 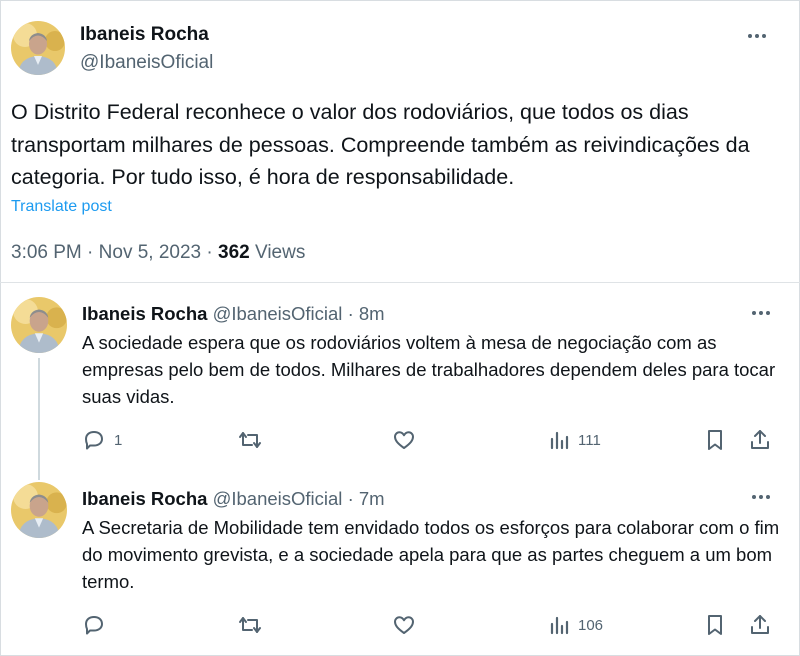 I want to click on tweet-date: Nov 5, 2023, so click(x=150, y=252).